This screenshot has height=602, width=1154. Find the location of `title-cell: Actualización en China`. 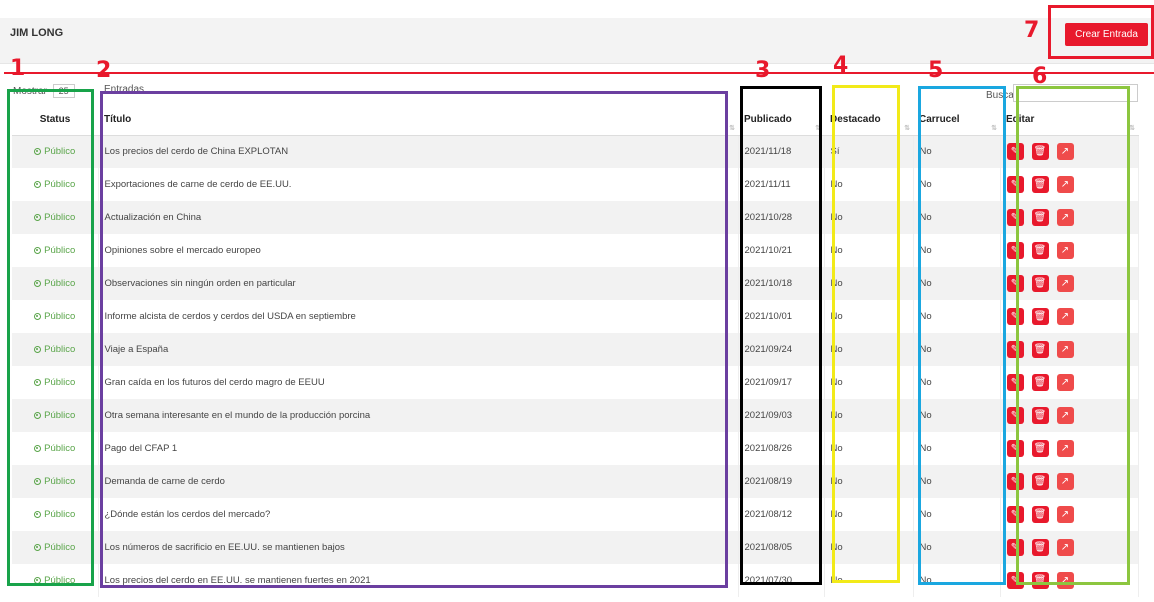

title-cell: Actualización en China is located at coordinates (418, 217).